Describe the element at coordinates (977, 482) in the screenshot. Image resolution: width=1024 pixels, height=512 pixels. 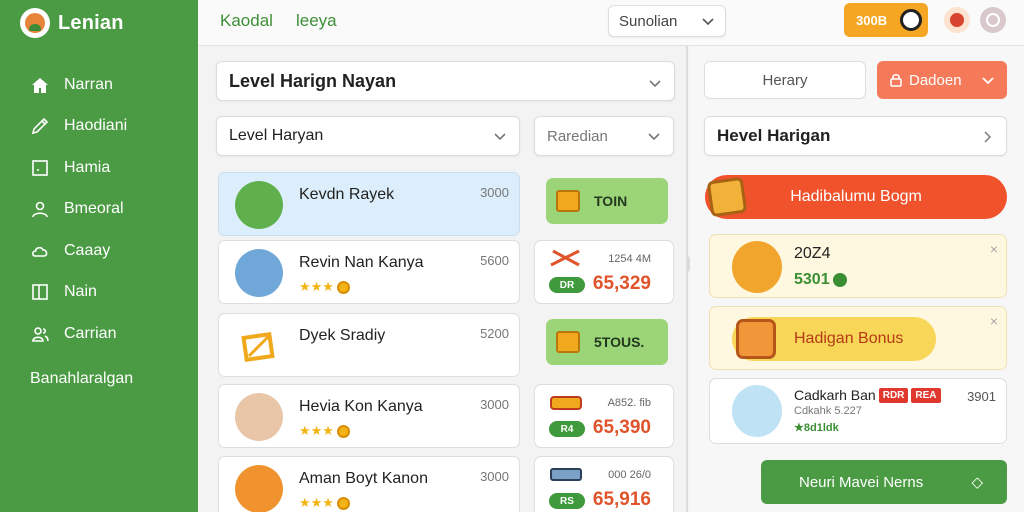
I see `diamond-icon: ◇` at that location.